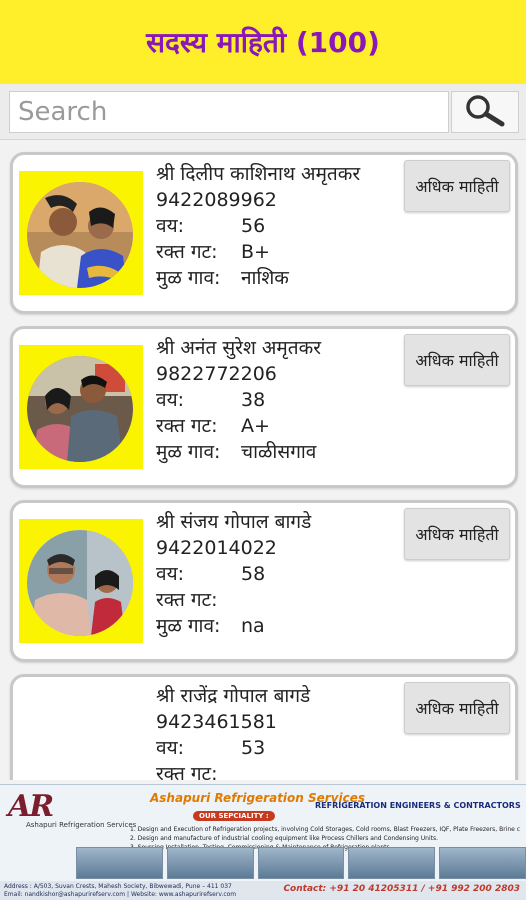 This screenshot has height=900, width=526. I want to click on search-button, so click(485, 112).